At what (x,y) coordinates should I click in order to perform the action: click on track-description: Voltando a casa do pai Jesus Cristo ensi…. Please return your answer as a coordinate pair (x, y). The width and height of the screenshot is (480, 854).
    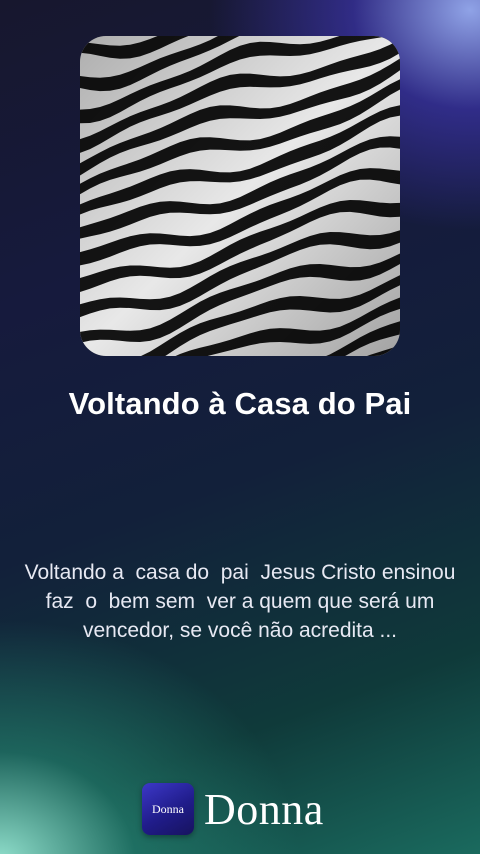
    Looking at the image, I should click on (246, 601).